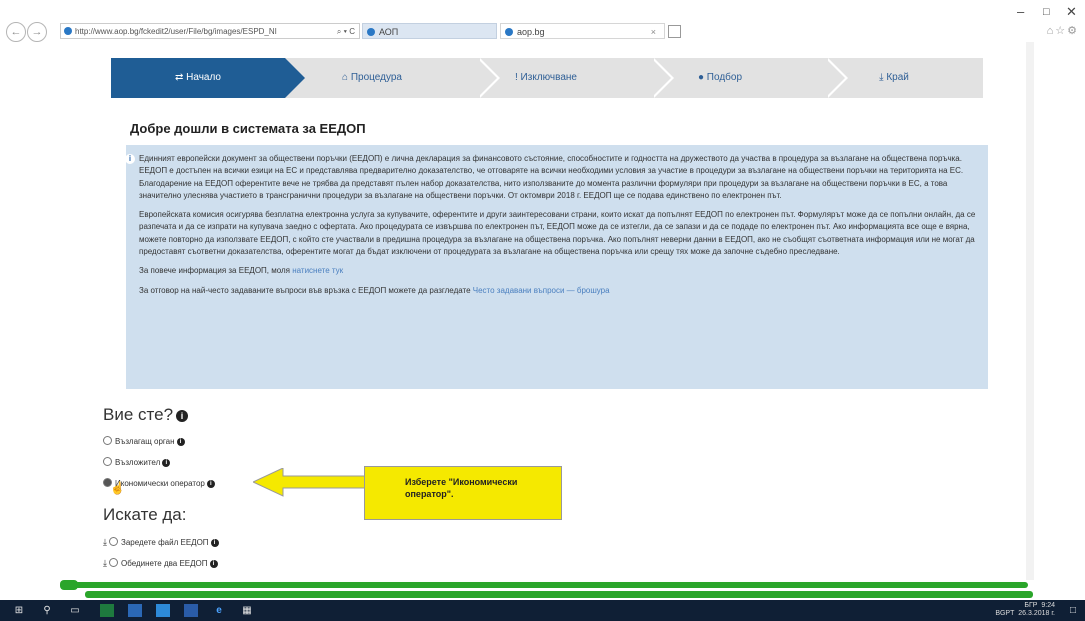 The image size is (1085, 621). Describe the element at coordinates (219, 610) in the screenshot. I see `ie-icon: e` at that location.